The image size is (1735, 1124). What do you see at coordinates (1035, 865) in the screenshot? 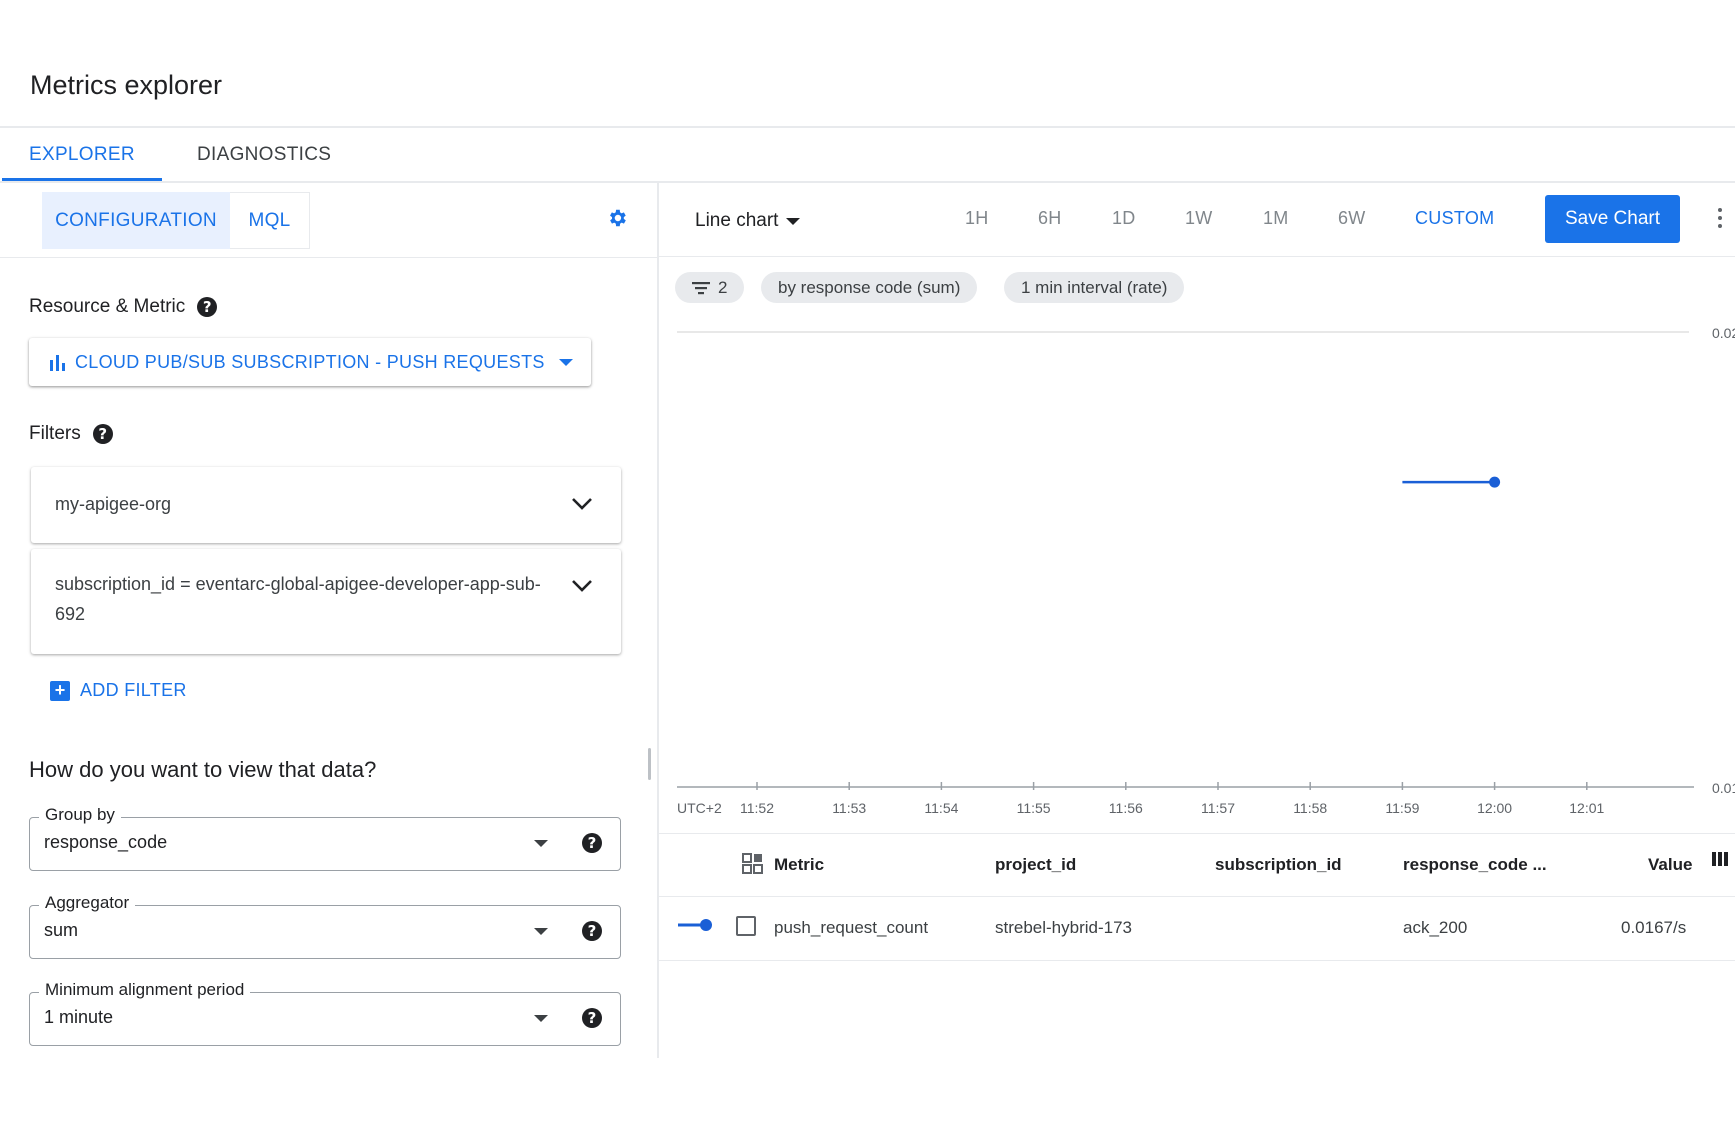
I see `column-header-project-id: project_id` at bounding box center [1035, 865].